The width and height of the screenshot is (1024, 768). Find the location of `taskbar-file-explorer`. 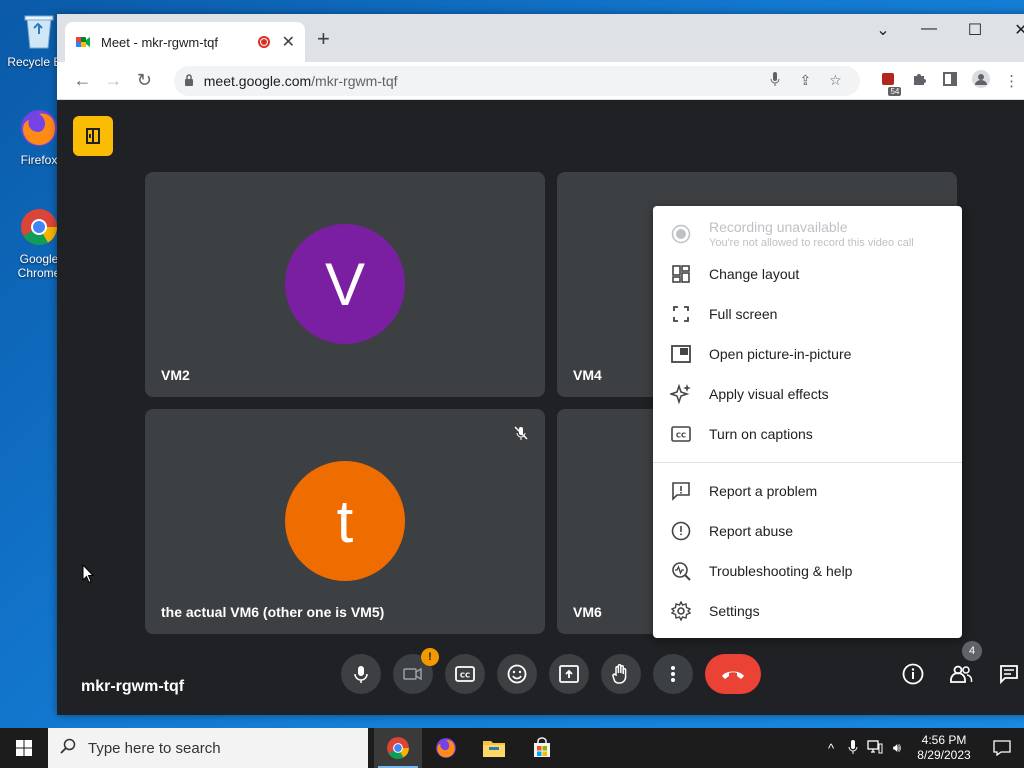

taskbar-file-explorer is located at coordinates (494, 748).